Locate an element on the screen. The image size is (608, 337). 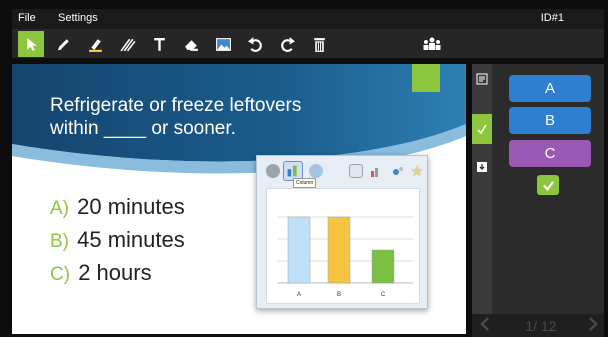
tab-notes is located at coordinates (482, 79).